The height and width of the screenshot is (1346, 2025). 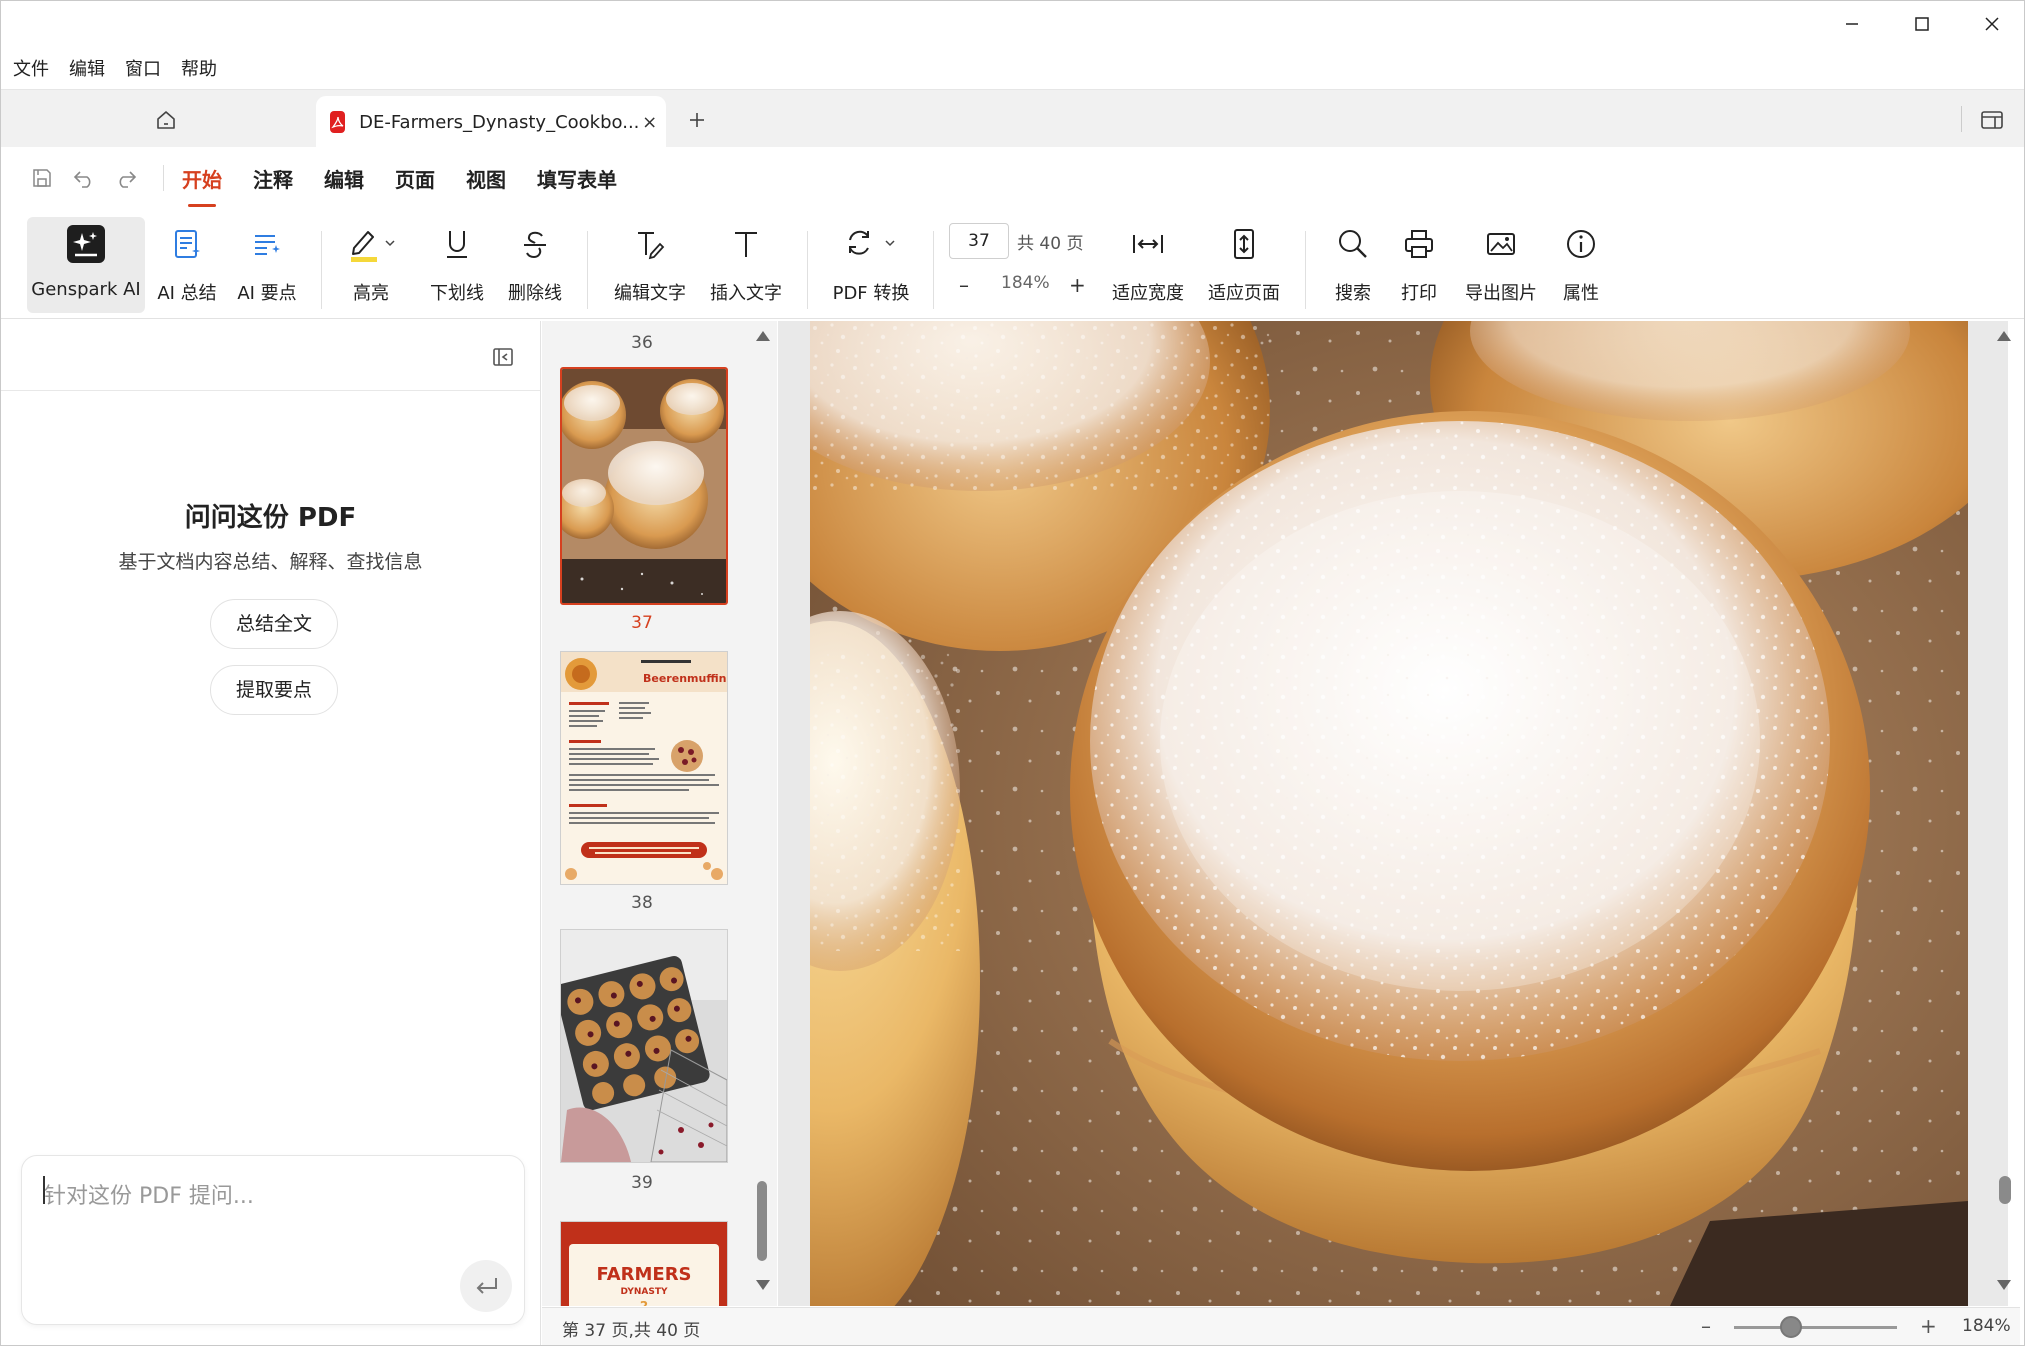 I want to click on thumbnail-38-image: Beerenmuffin, so click(x=644, y=768).